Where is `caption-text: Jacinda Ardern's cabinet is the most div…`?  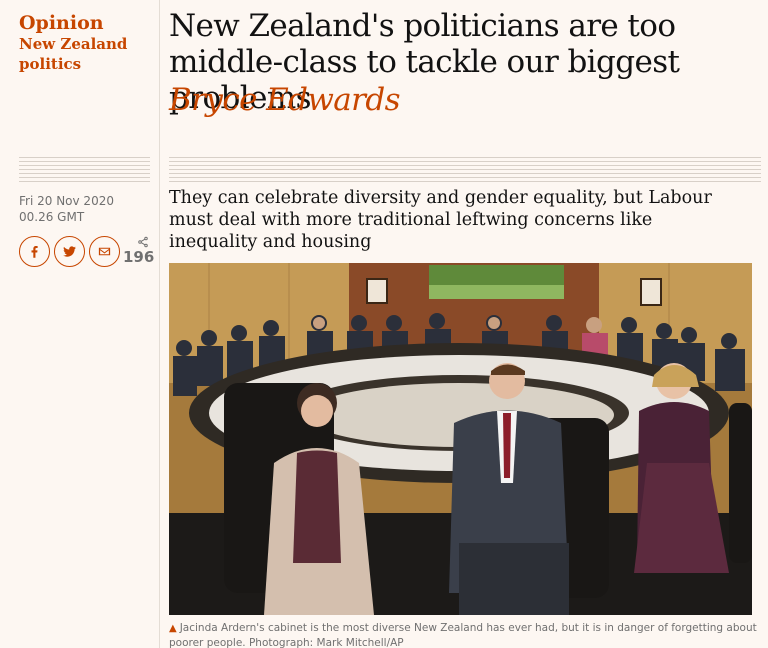
caption-text: Jacinda Ardern's cabinet is the most div… is located at coordinates (463, 635).